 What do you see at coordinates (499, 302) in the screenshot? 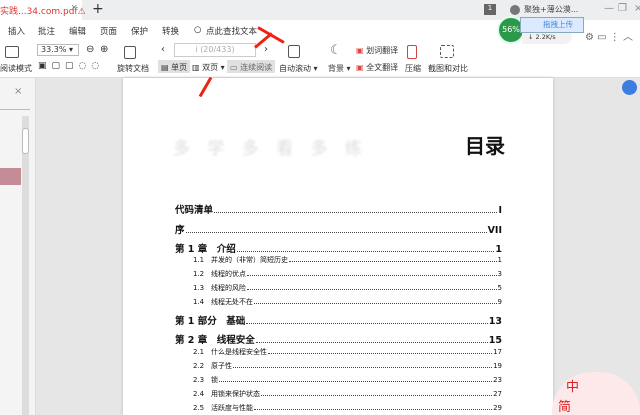
I see `toc-page: 9` at bounding box center [499, 302].